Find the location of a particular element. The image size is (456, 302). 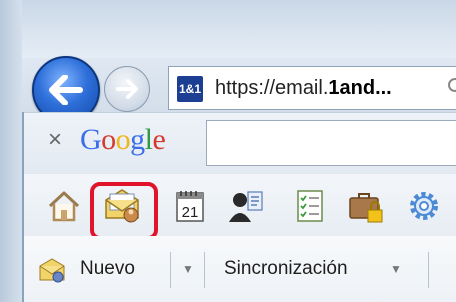

google-logo: Google is located at coordinates (123, 139).